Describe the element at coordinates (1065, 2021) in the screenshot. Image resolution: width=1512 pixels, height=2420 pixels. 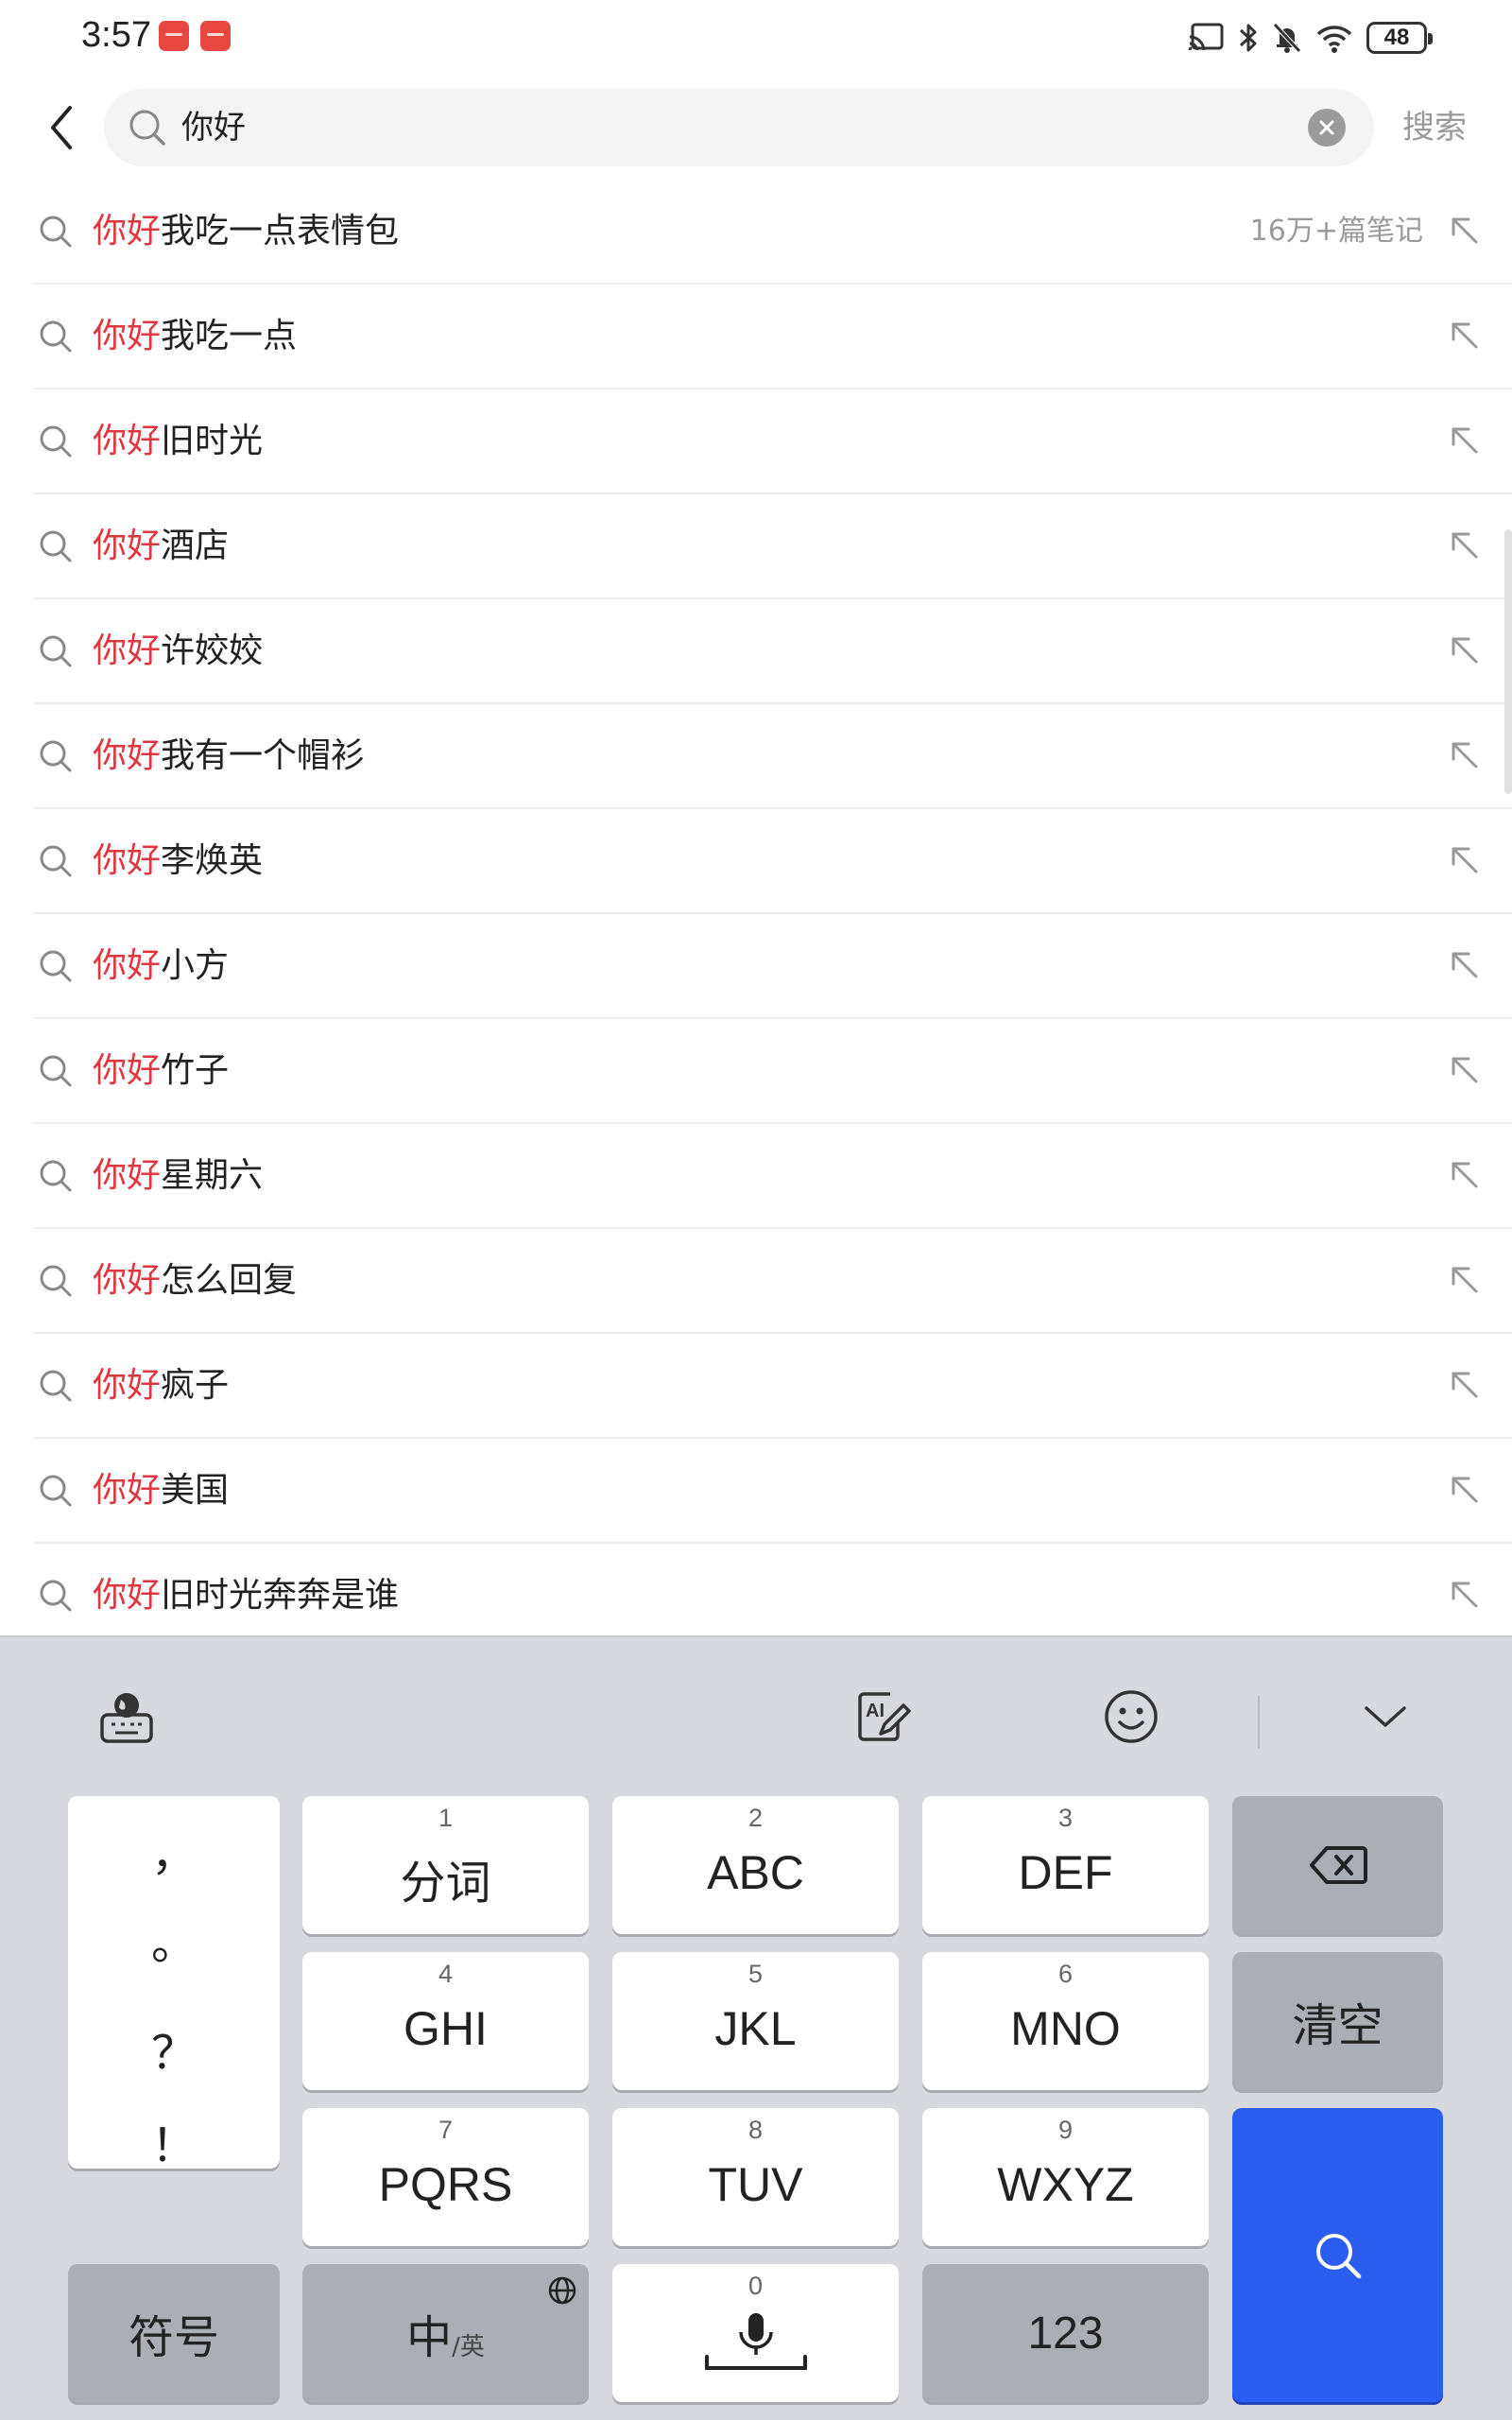
I see `key-6: 6 MNO` at that location.